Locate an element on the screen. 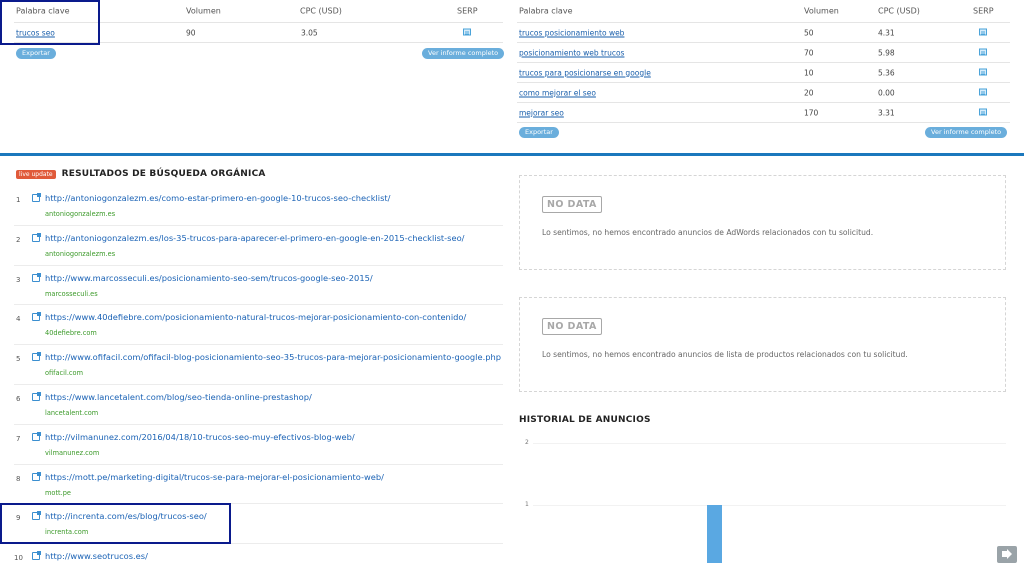  keyword-link: posicionamiento web trucos is located at coordinates (571, 52).